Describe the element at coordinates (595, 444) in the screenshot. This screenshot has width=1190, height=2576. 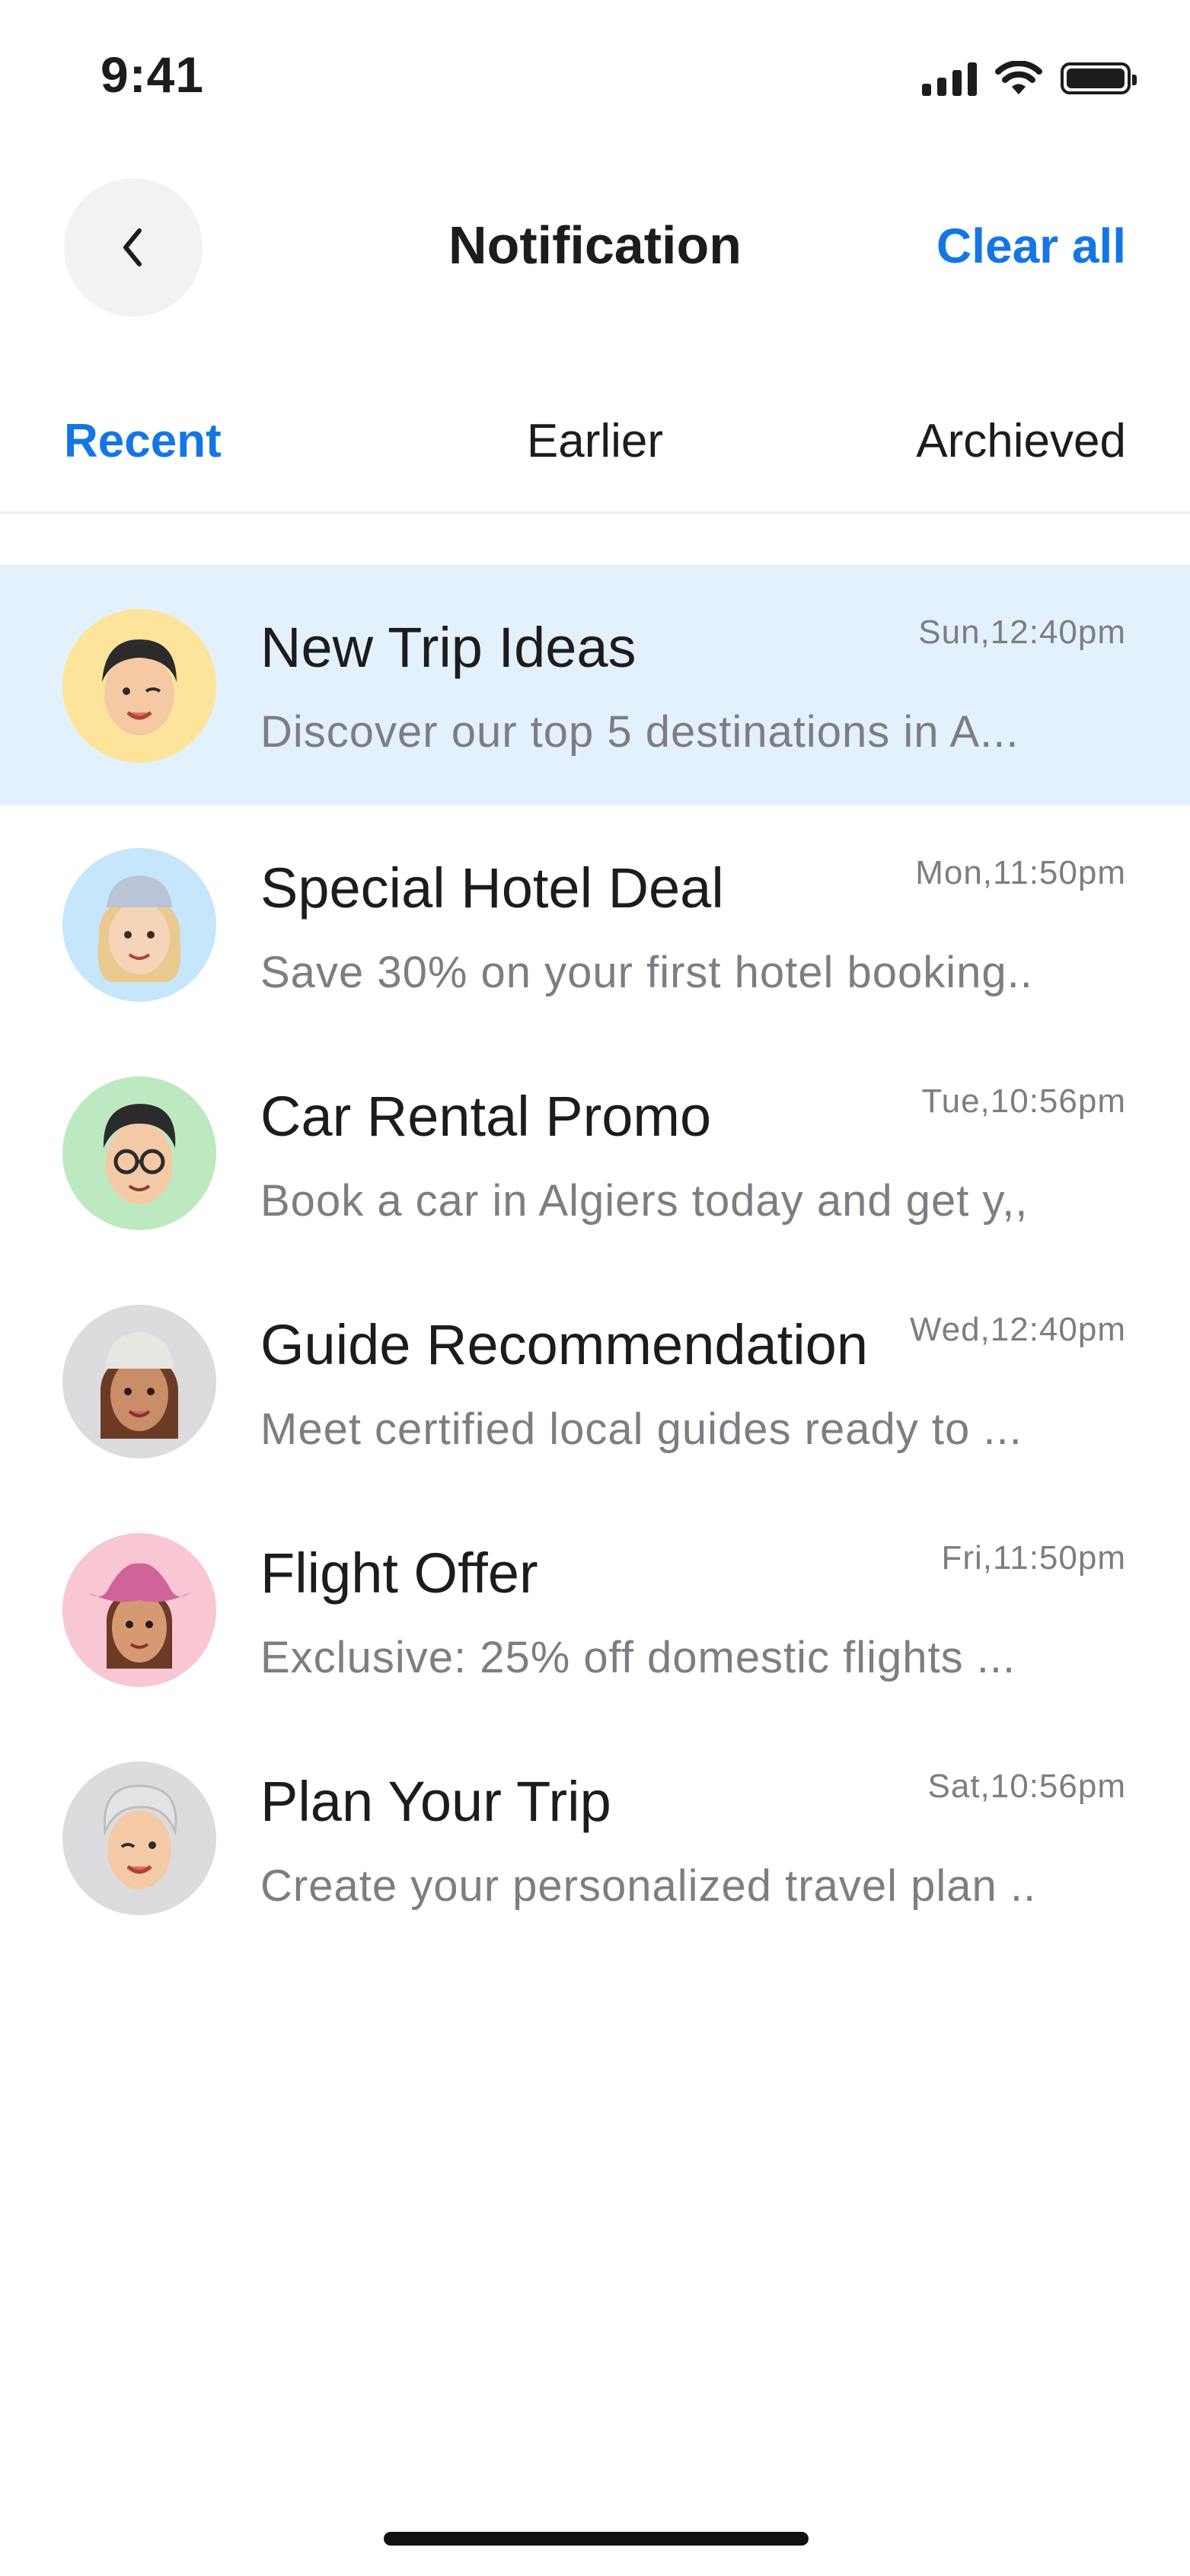
I see `tab-bar: Recent Earlier Archieved` at that location.